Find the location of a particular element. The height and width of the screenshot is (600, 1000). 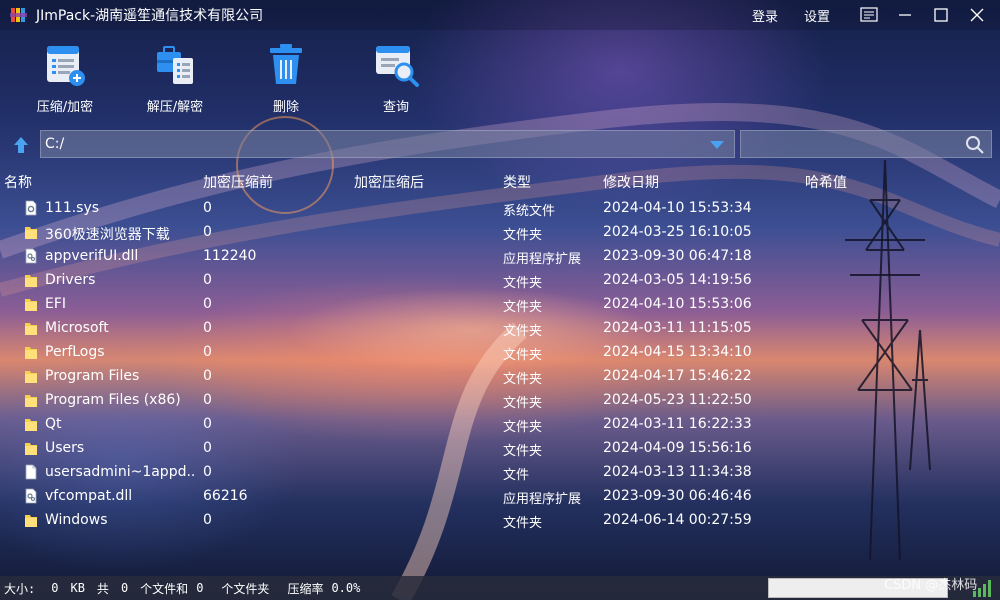

modified-date: 2024-03-11 11:15:05 is located at coordinates (677, 328).